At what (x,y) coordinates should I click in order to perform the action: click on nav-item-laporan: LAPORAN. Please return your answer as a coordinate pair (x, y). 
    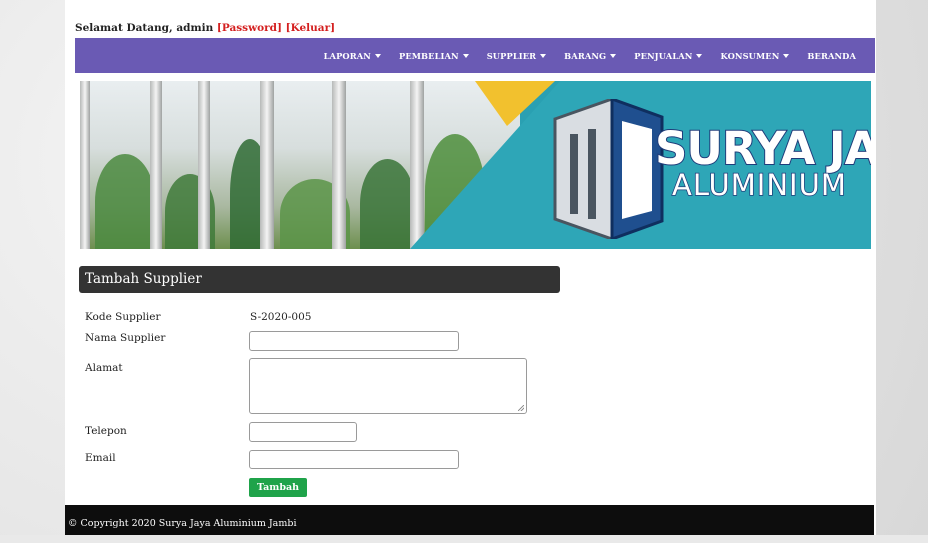
    Looking at the image, I should click on (352, 56).